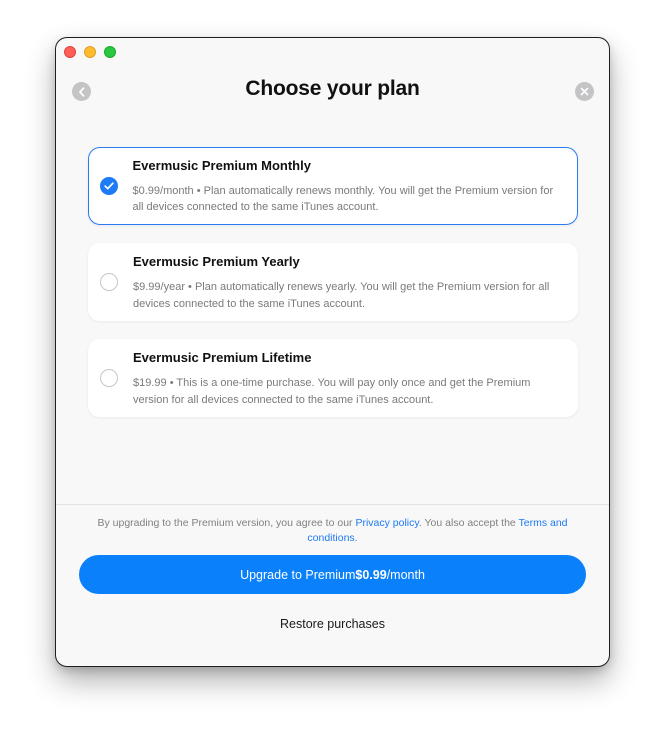  Describe the element at coordinates (216, 261) in the screenshot. I see `plan-name: Evermusic Premium Yearly` at that location.